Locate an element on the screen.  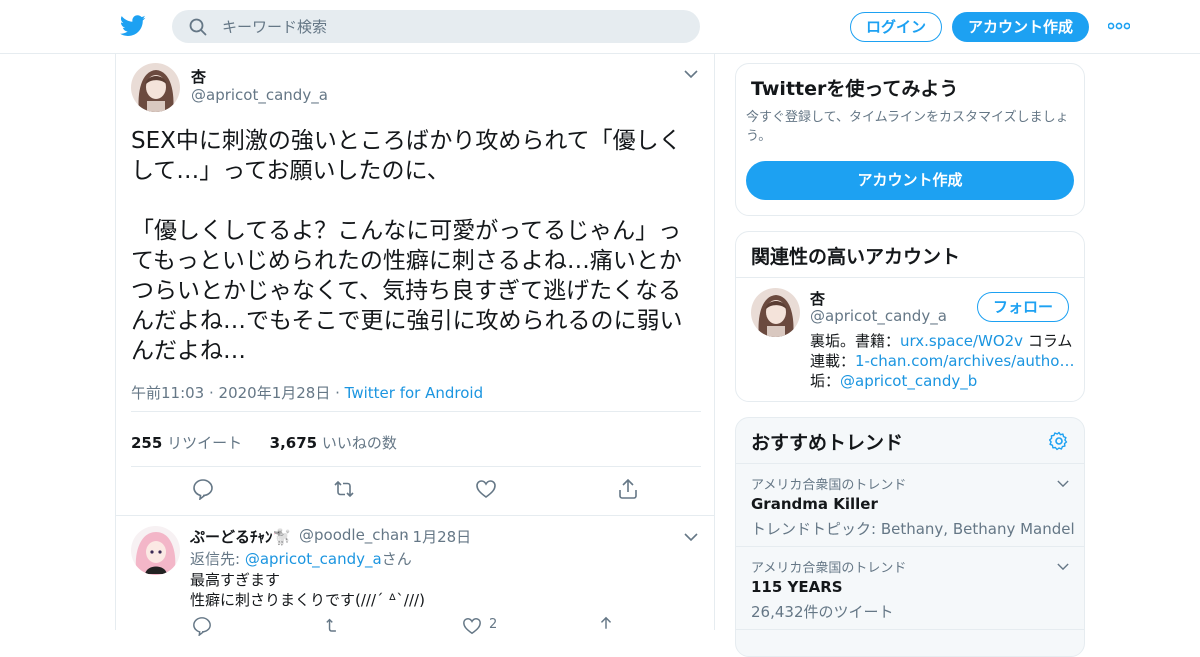
search-box is located at coordinates (436, 26).